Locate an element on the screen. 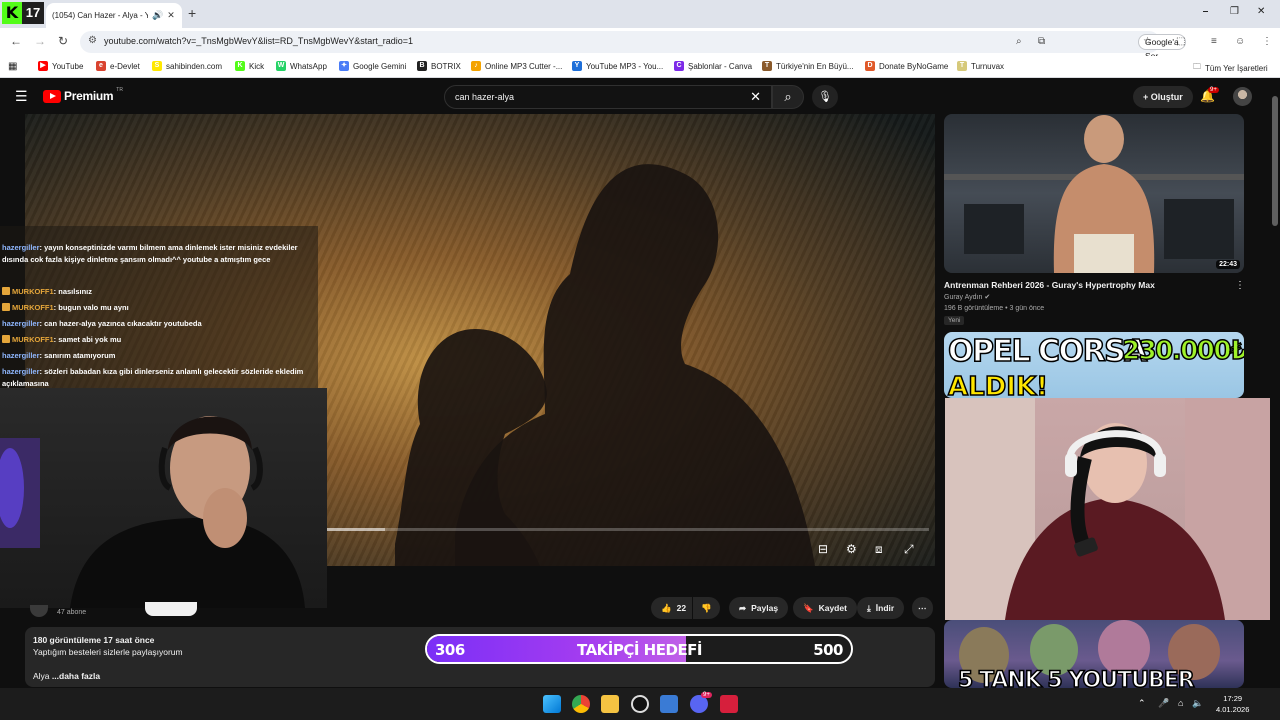  chat-badge-icon is located at coordinates (6, 291).